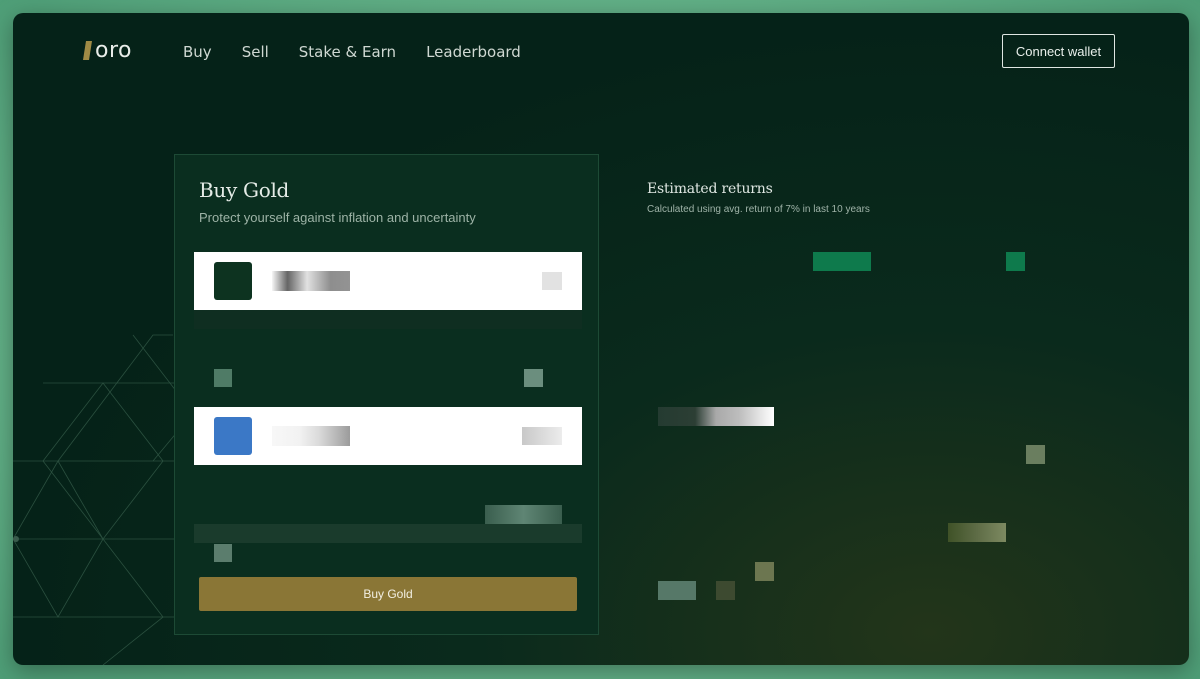 This screenshot has height=679, width=1200. I want to click on details-bar, so click(388, 533).